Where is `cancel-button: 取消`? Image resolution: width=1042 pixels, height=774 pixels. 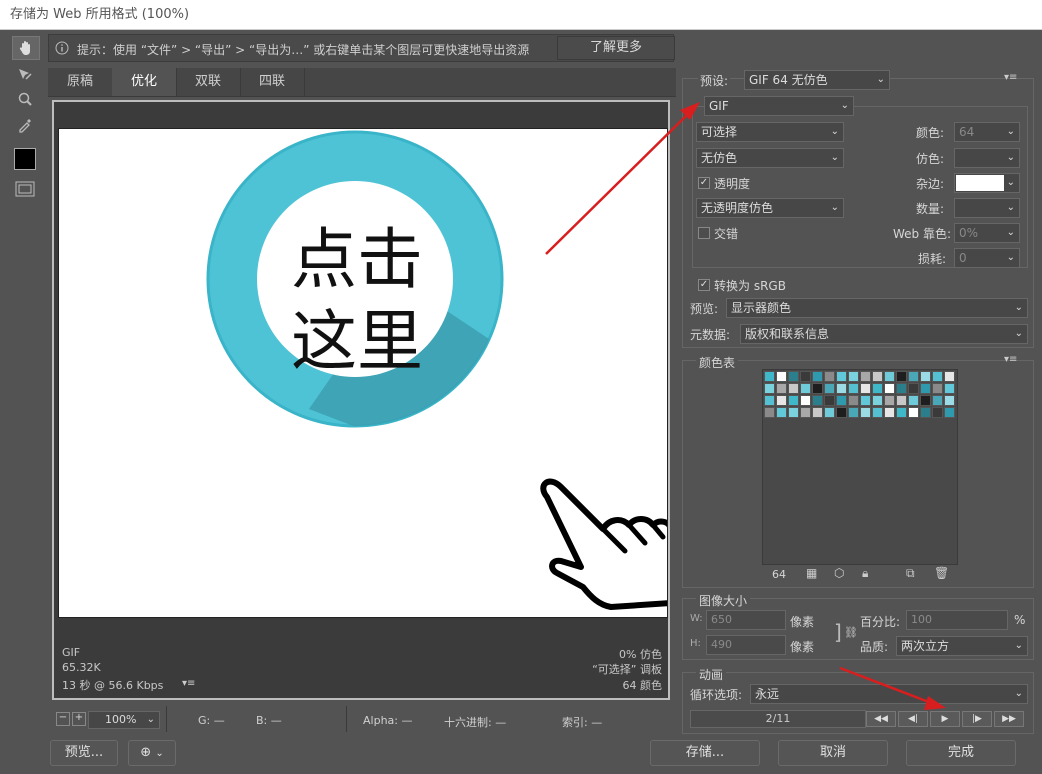
cancel-button: 取消 is located at coordinates (833, 753).